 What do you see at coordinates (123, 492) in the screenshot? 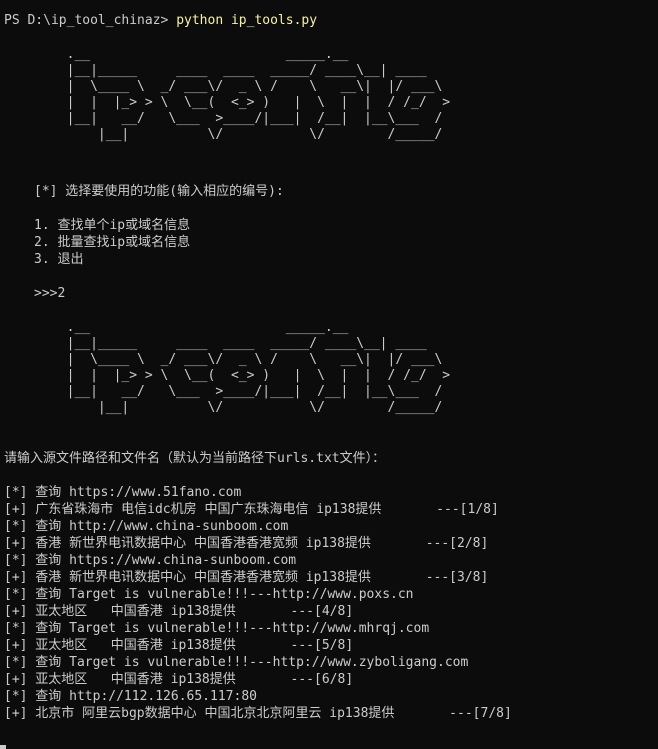
I see `result-line: [*] 查询 https://www.51fano.com` at bounding box center [123, 492].